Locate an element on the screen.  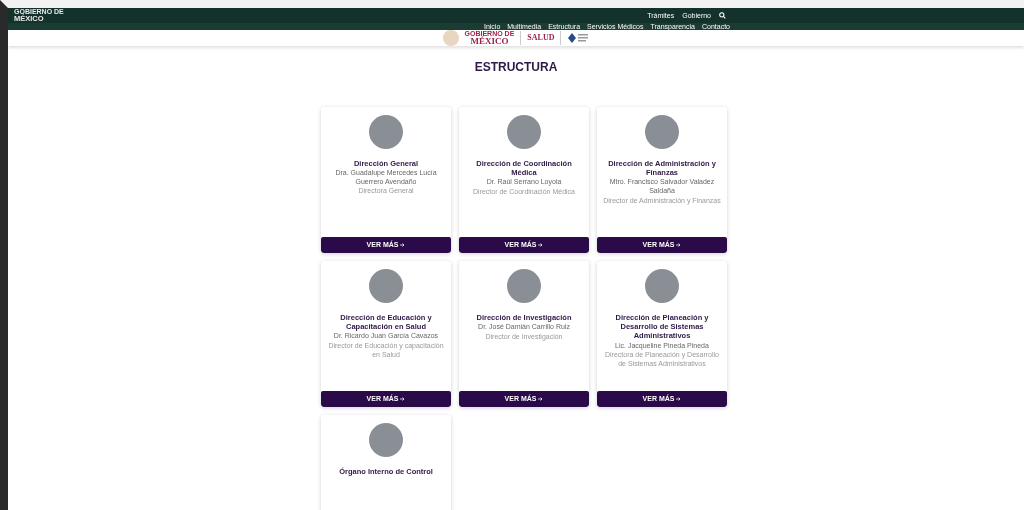
institution-logo-icon is located at coordinates (578, 37).